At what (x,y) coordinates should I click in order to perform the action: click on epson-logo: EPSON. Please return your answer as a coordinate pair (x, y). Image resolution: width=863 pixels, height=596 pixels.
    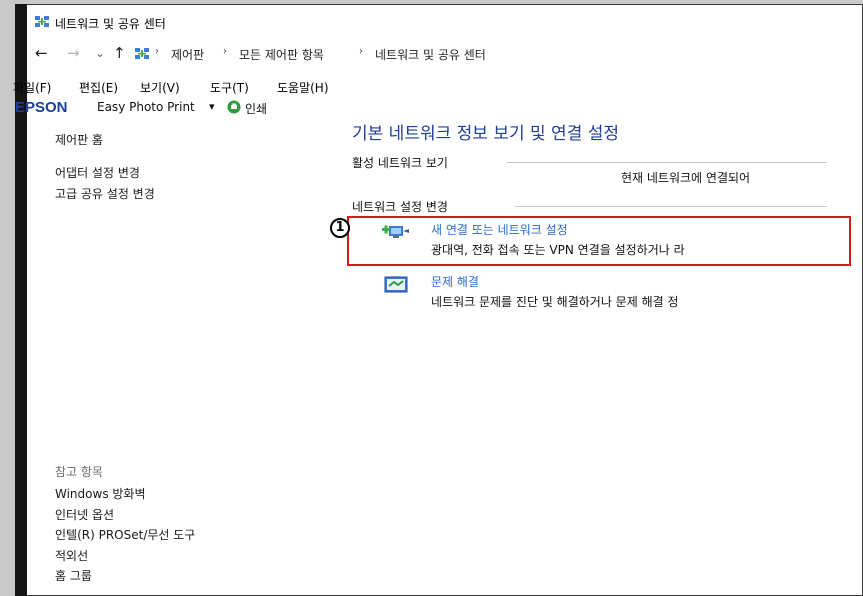
    Looking at the image, I should click on (41, 107).